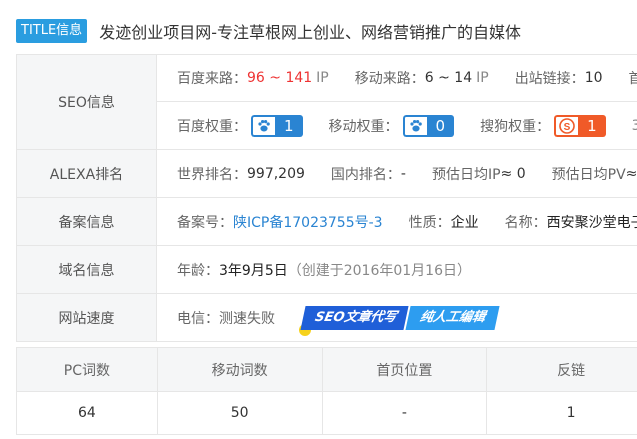 This screenshot has height=439, width=637. I want to click on domain-created-date: （创建于2016年01月16日）, so click(379, 270).